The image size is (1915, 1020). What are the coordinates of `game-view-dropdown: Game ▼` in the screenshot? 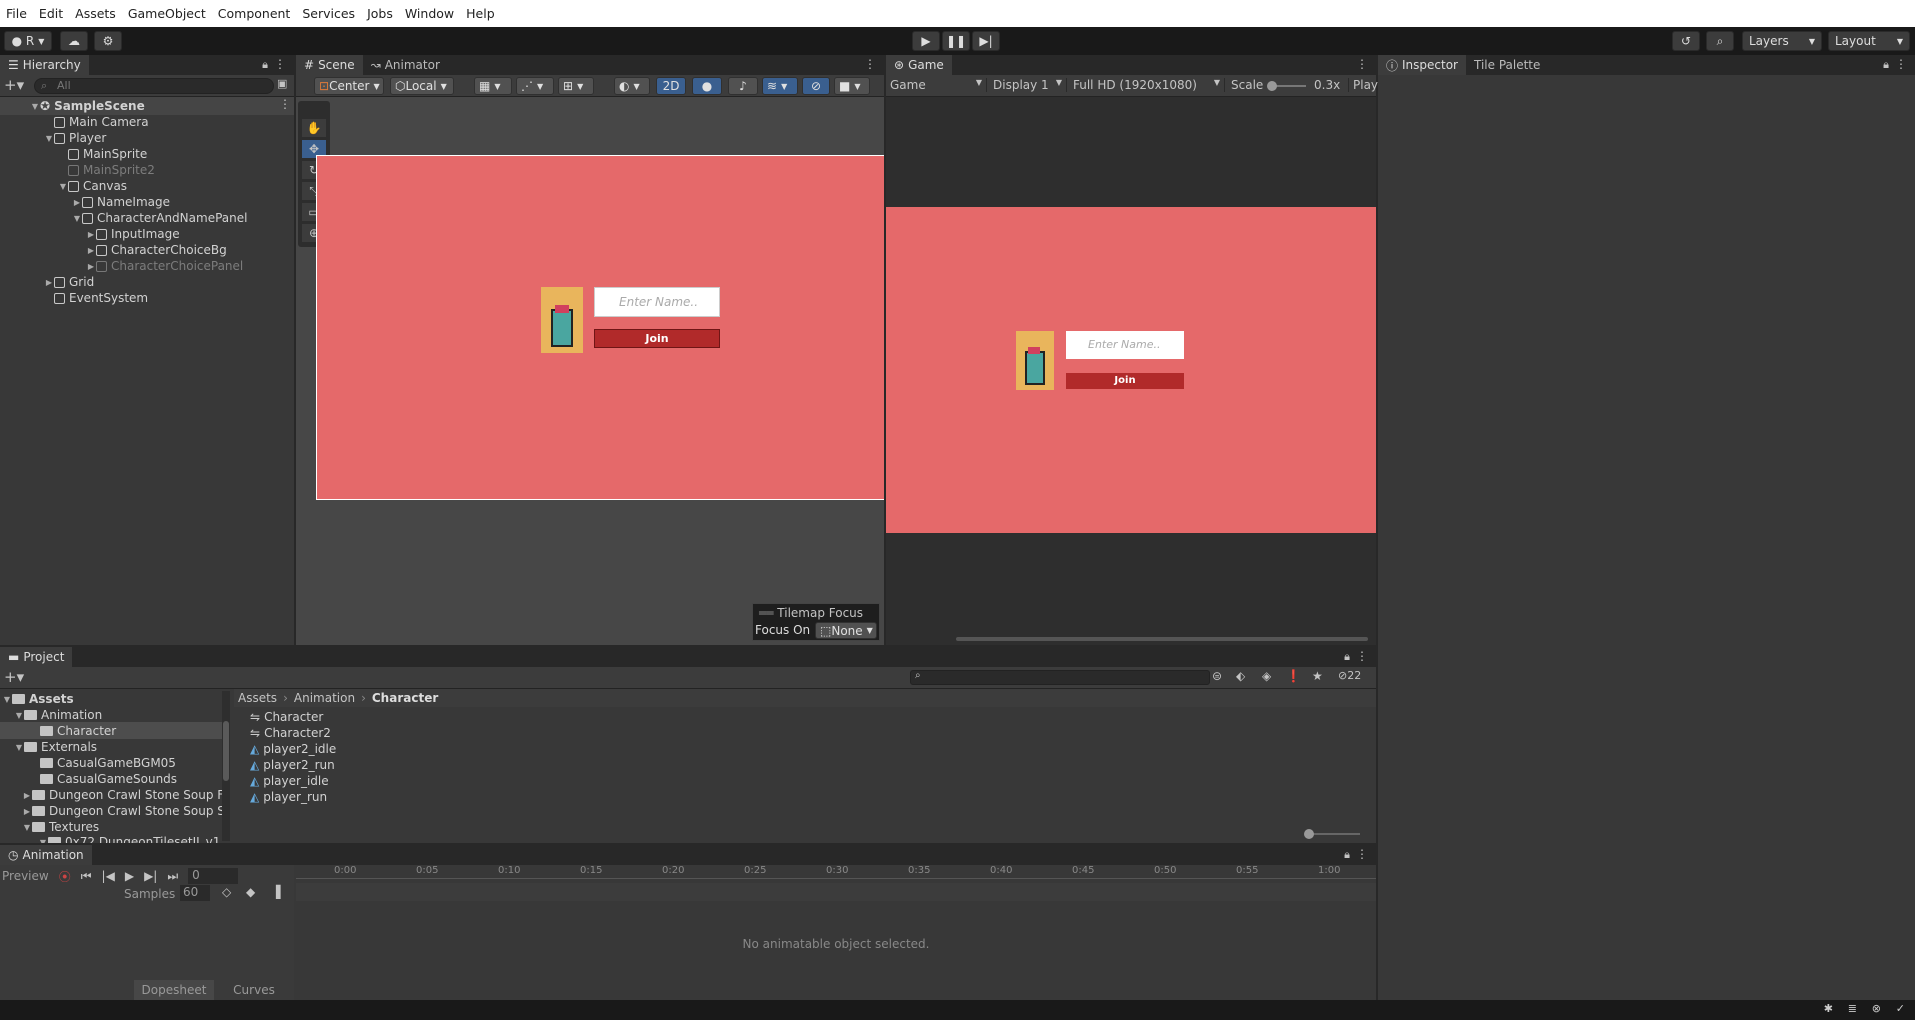 It's located at (936, 85).